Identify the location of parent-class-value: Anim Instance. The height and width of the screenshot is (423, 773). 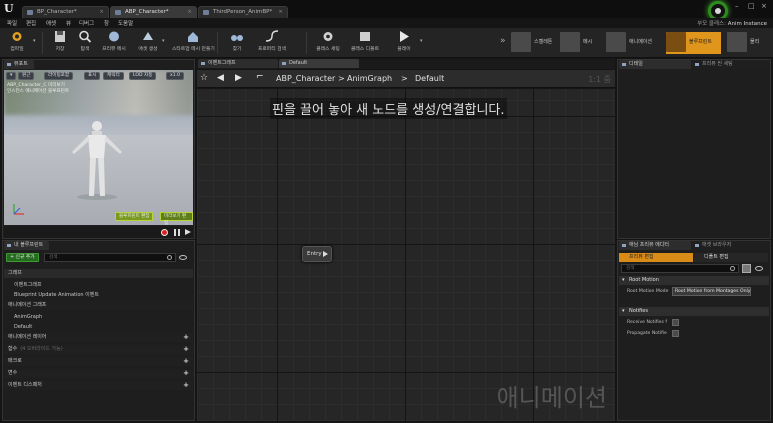
(747, 24).